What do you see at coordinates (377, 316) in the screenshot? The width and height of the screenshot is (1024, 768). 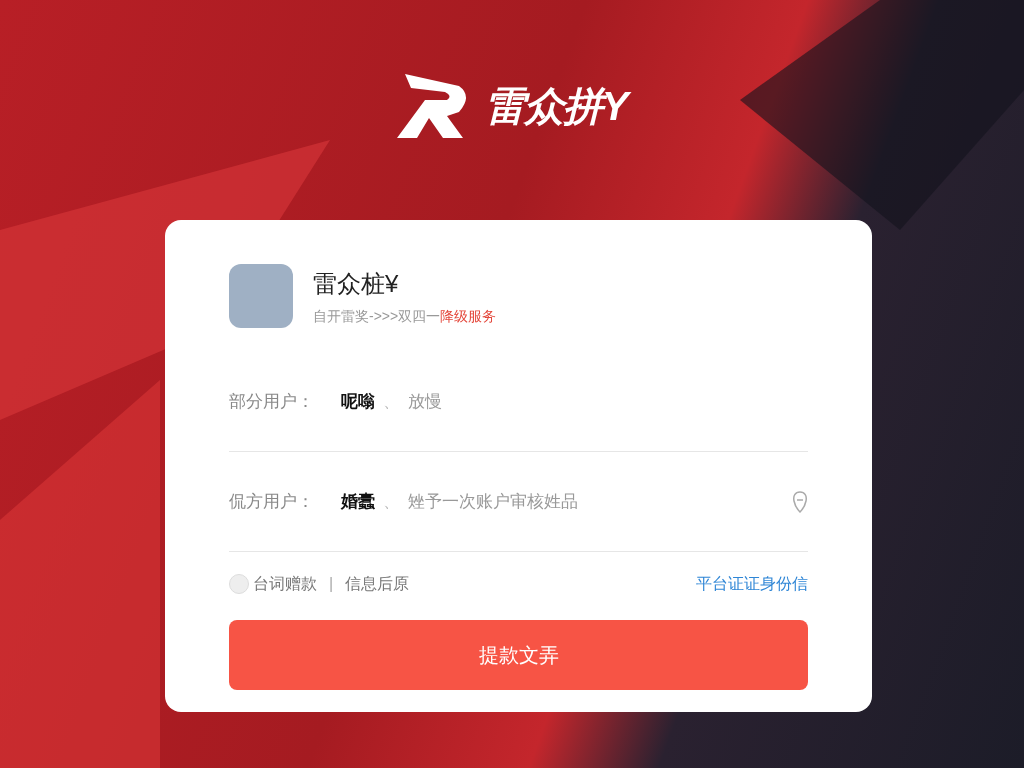 I see `profile-subtitle: 自开雷奖->>>双四一` at bounding box center [377, 316].